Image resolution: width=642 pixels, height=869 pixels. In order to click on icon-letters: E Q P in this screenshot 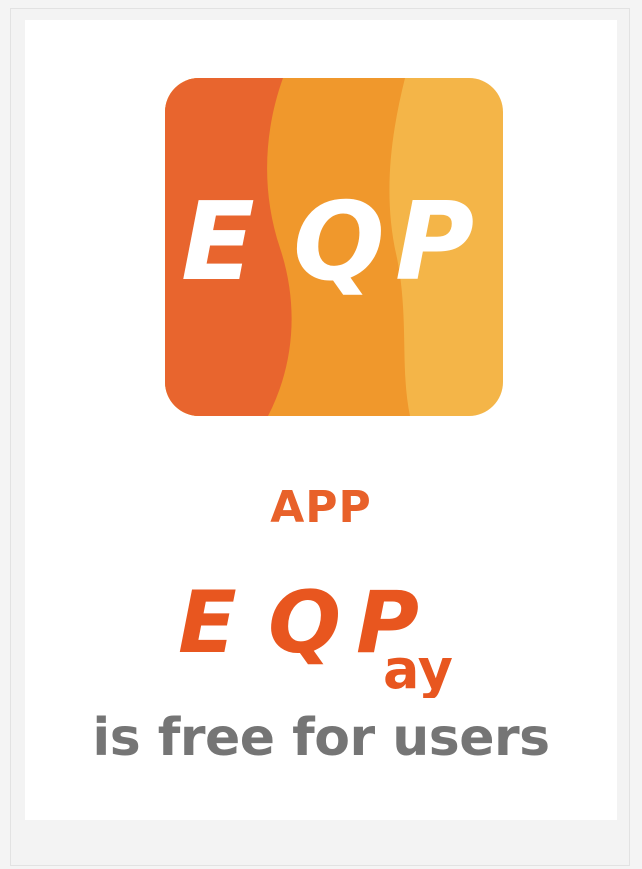, I will do `click(327, 242)`.